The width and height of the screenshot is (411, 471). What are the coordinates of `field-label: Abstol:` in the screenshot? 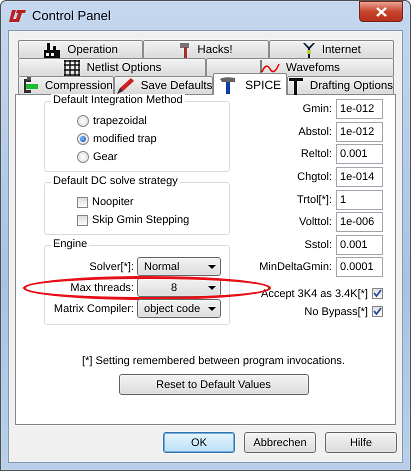 It's located at (315, 132).